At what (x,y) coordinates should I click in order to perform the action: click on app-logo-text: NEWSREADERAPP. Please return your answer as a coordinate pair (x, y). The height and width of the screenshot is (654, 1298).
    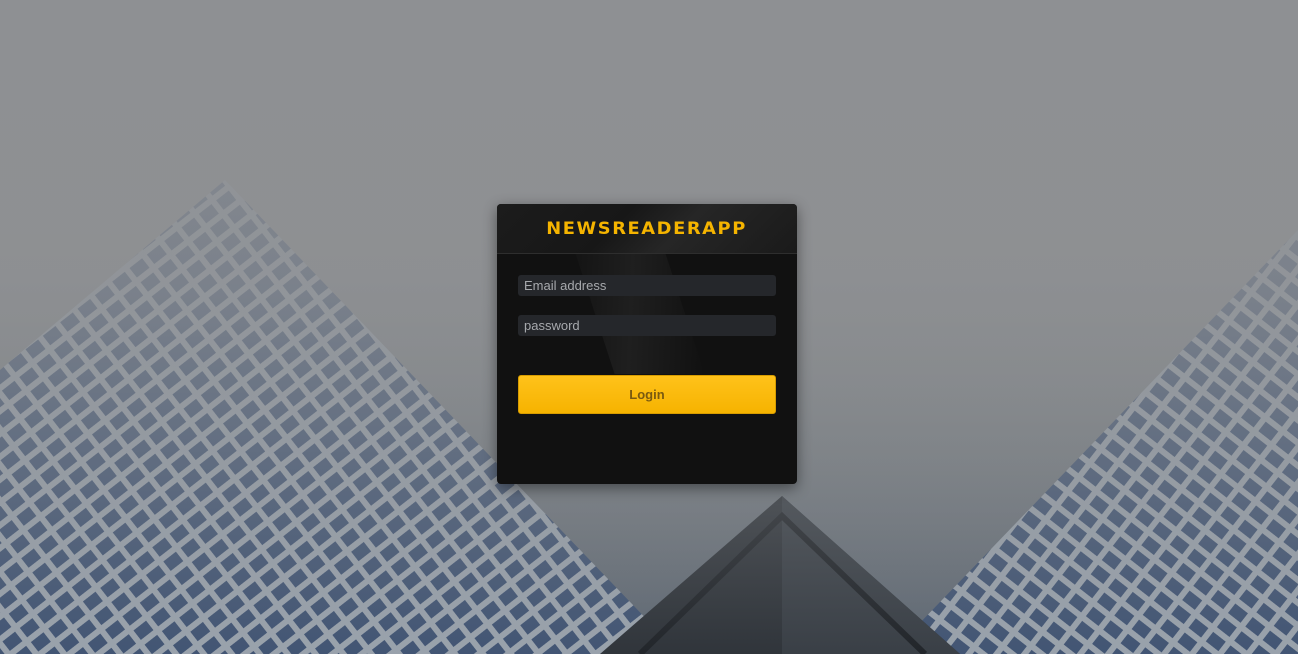
    Looking at the image, I should click on (647, 228).